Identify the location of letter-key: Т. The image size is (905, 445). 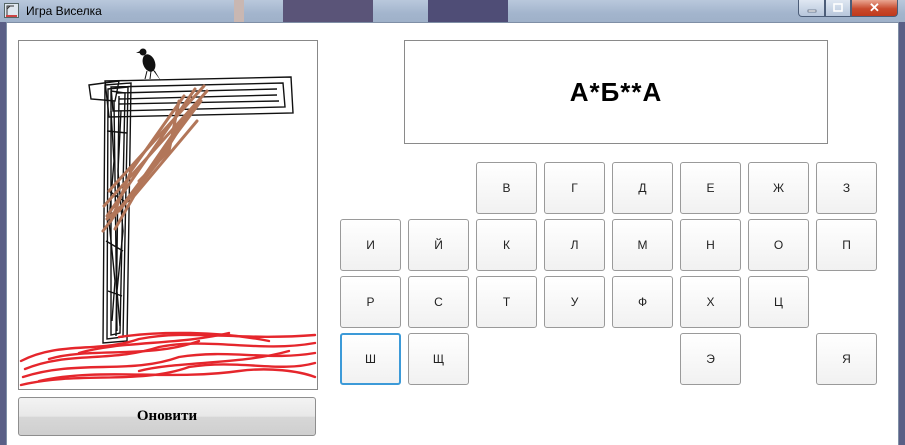
(506, 302).